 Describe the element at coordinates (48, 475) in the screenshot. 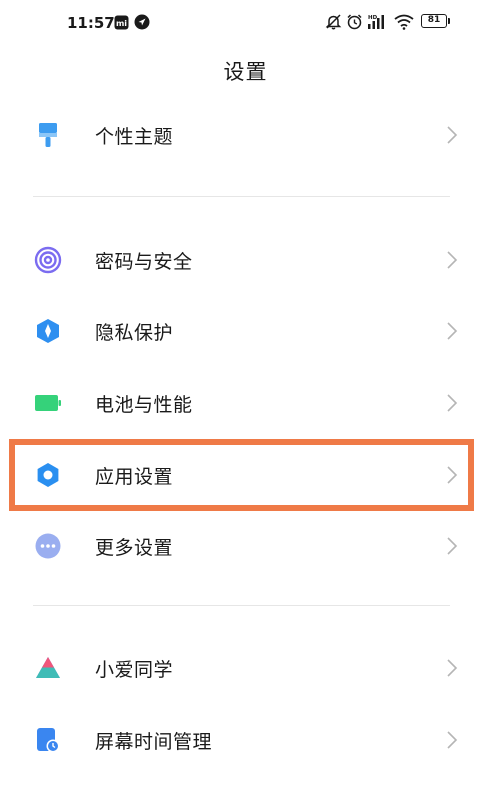

I see `gear-icon` at that location.